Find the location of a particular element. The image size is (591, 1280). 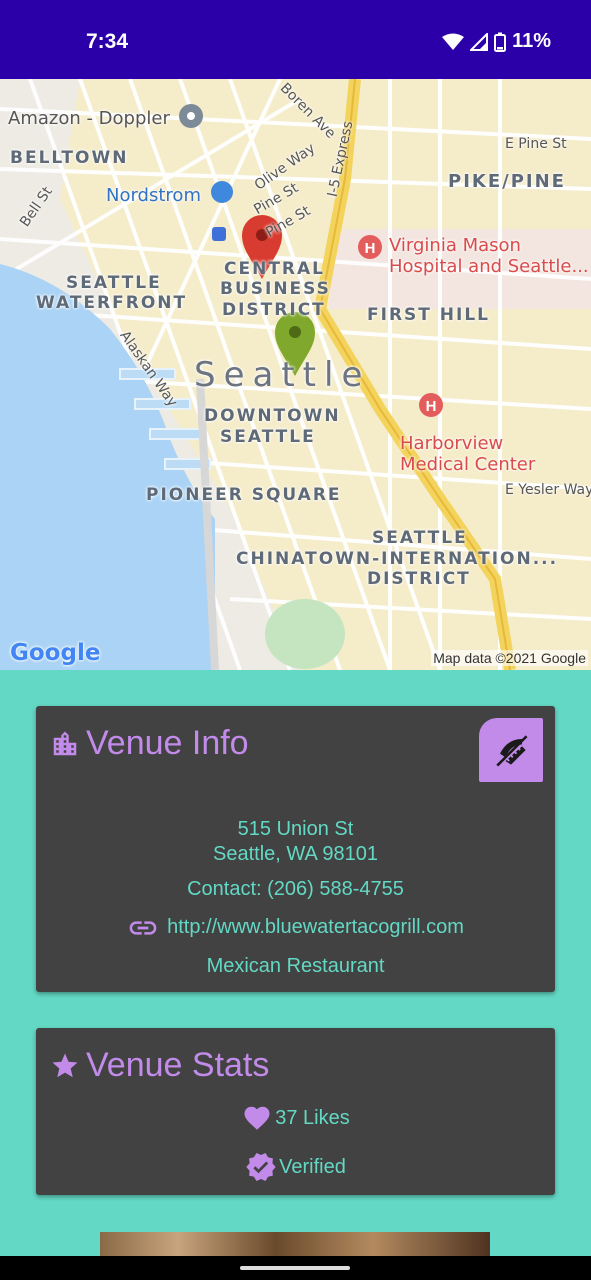

verified-badge-icon is located at coordinates (261, 1167).